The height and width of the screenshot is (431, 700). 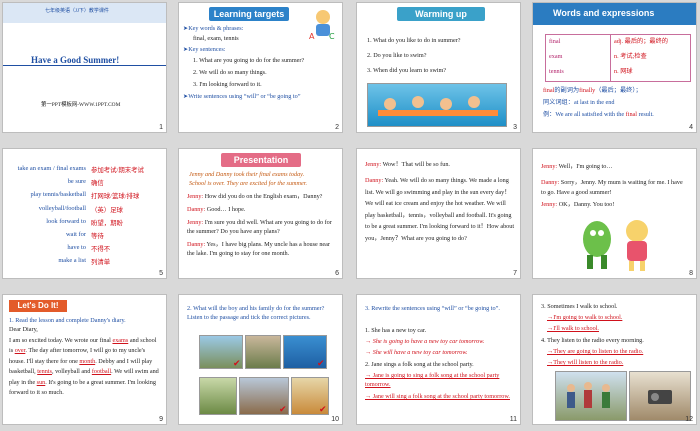 I want to click on radio-listening-photo, so click(x=660, y=396).